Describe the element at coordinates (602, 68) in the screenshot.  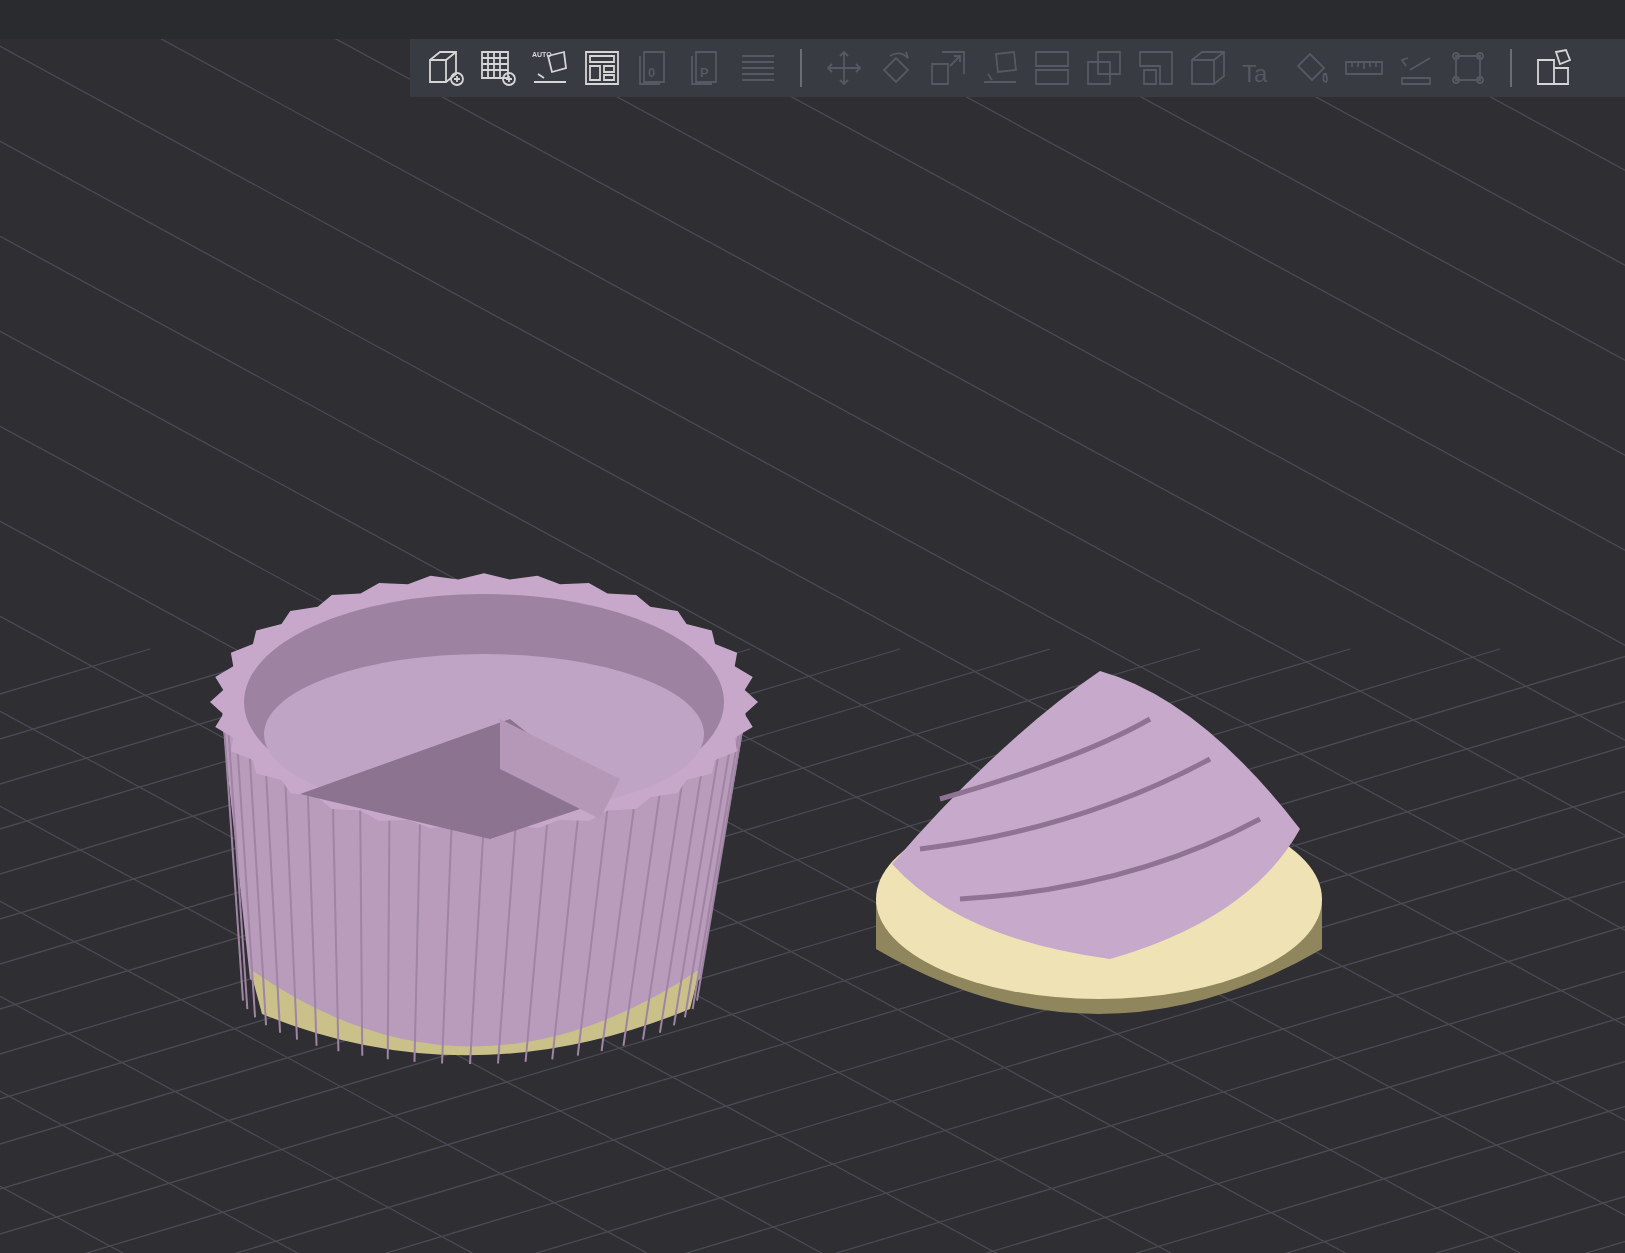
I see `layout-icon` at that location.